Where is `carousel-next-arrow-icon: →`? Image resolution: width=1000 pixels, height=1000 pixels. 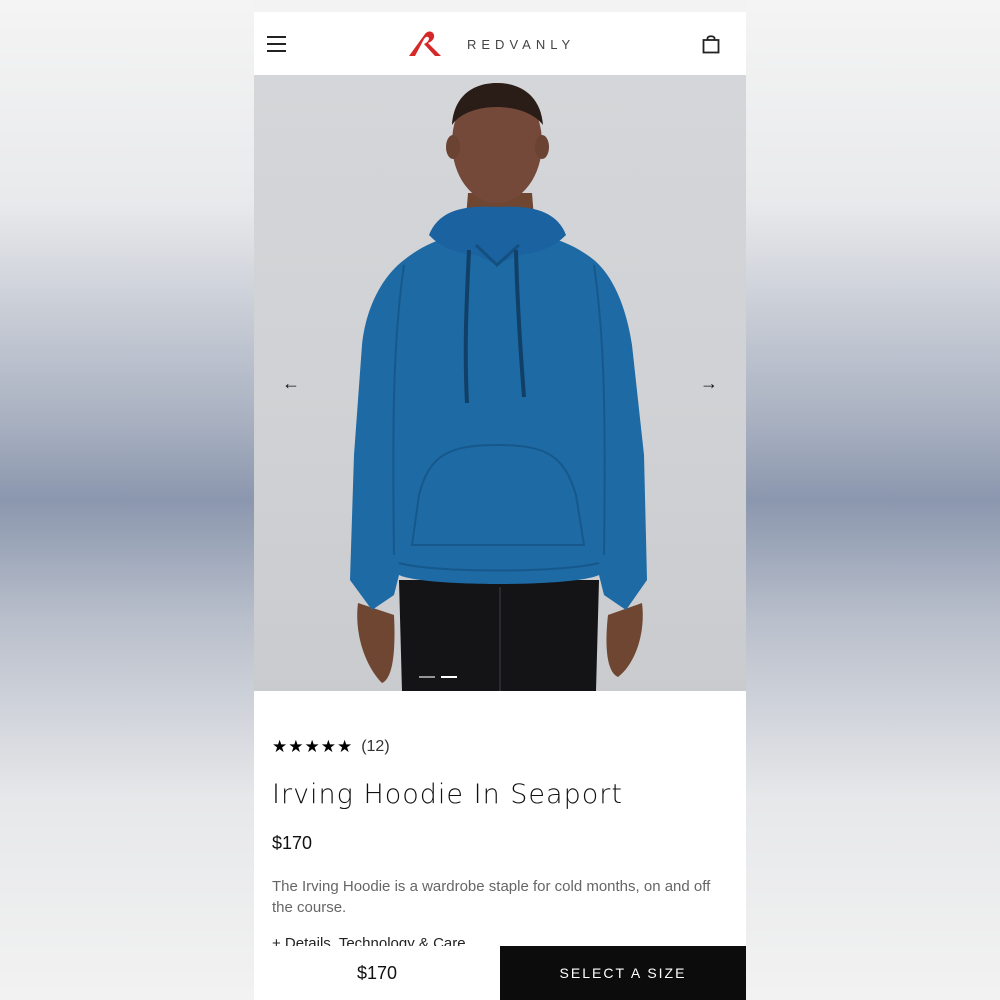 carousel-next-arrow-icon: → is located at coordinates (709, 383).